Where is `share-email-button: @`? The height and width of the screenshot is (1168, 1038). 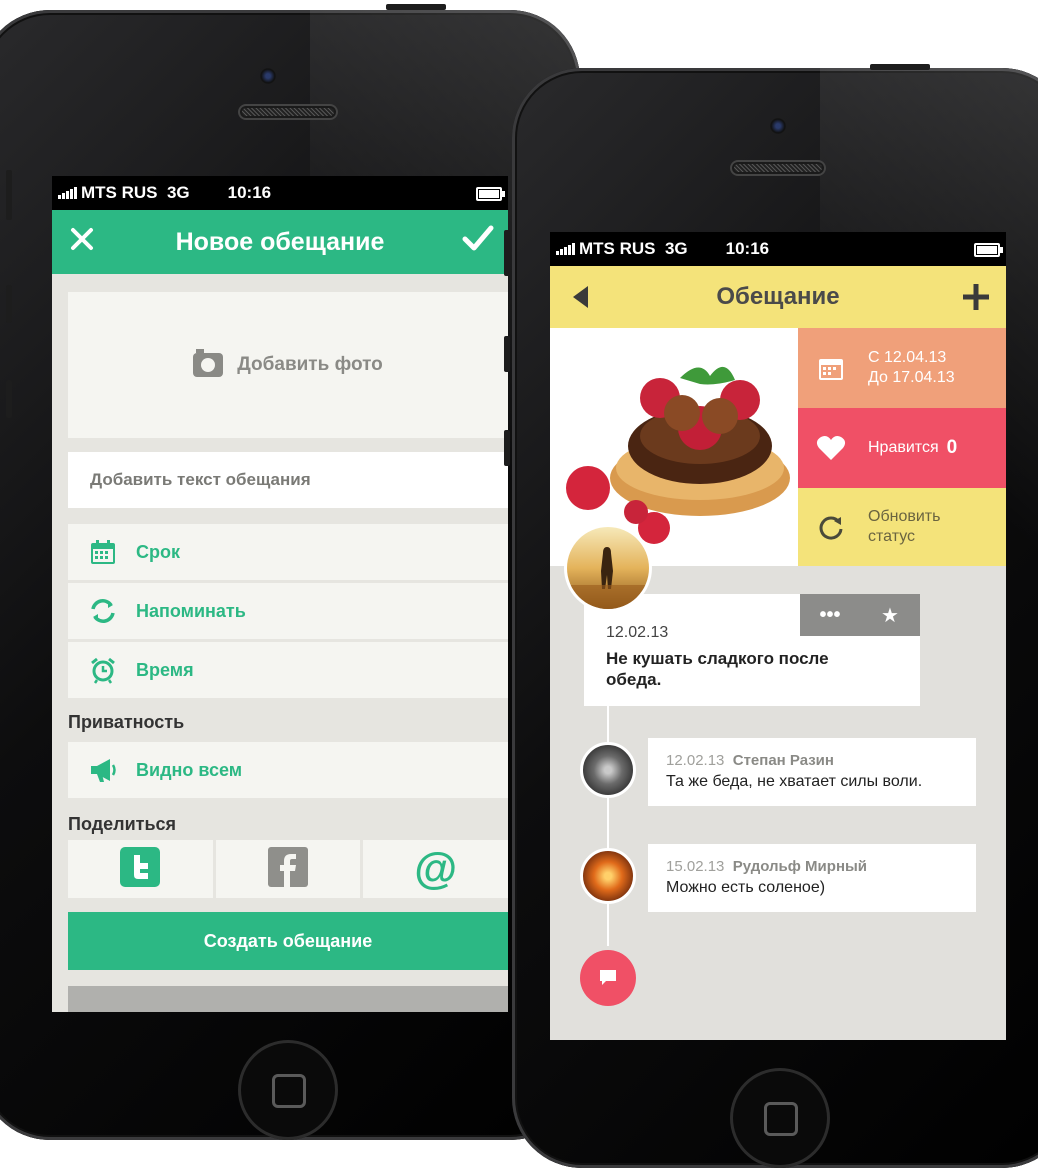 share-email-button: @ is located at coordinates (435, 869).